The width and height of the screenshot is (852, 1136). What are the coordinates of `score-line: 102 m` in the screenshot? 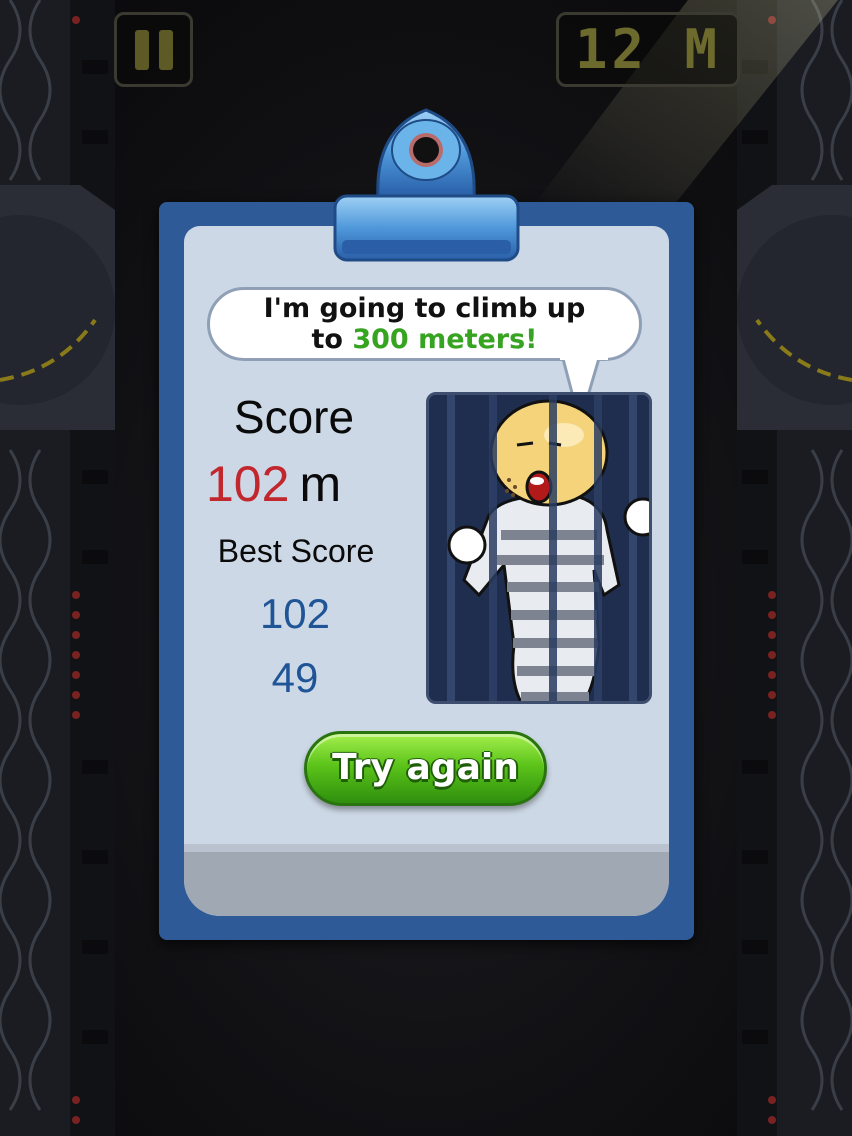 It's located at (273, 484).